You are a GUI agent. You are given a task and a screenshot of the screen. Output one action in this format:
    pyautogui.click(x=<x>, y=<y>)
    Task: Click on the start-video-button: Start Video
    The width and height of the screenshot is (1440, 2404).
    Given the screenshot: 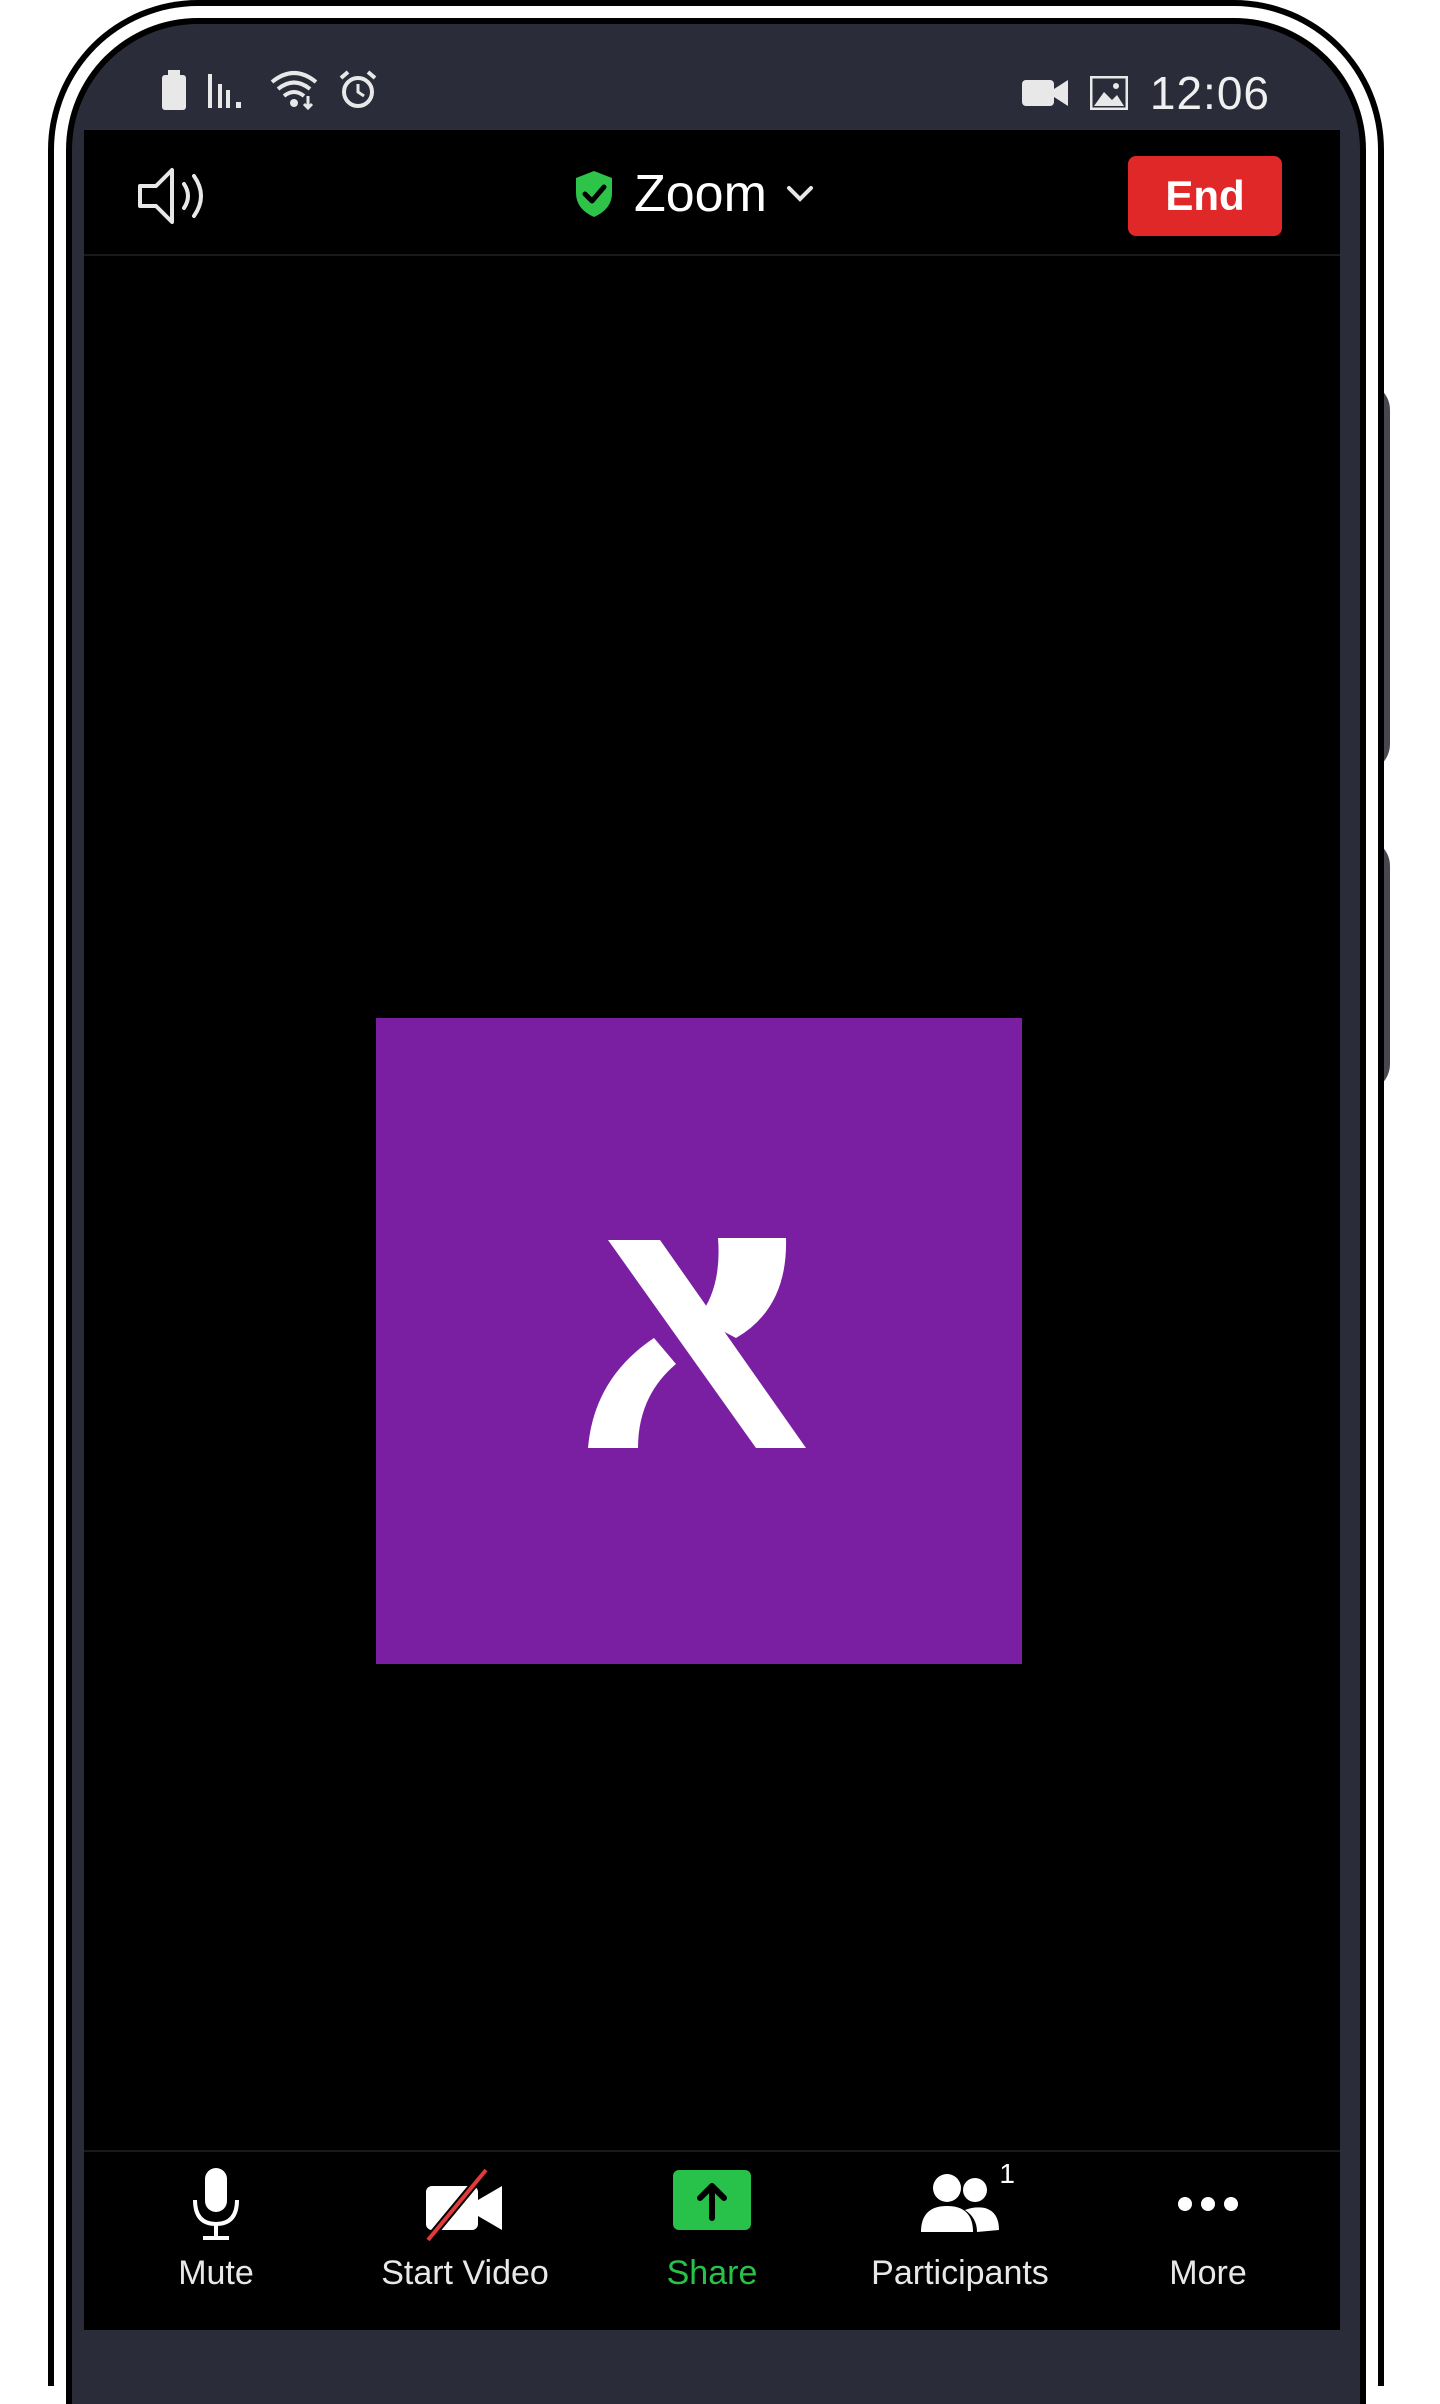 What is the action you would take?
    pyautogui.click(x=465, y=2232)
    